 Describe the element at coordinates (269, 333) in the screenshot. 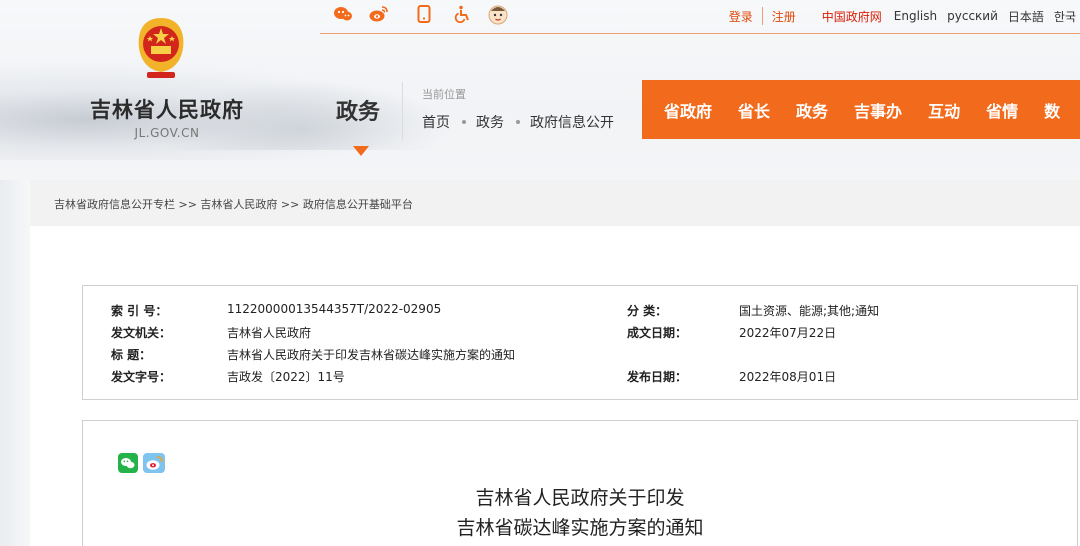

I see `issuer-value: 吉林省人民政府` at that location.